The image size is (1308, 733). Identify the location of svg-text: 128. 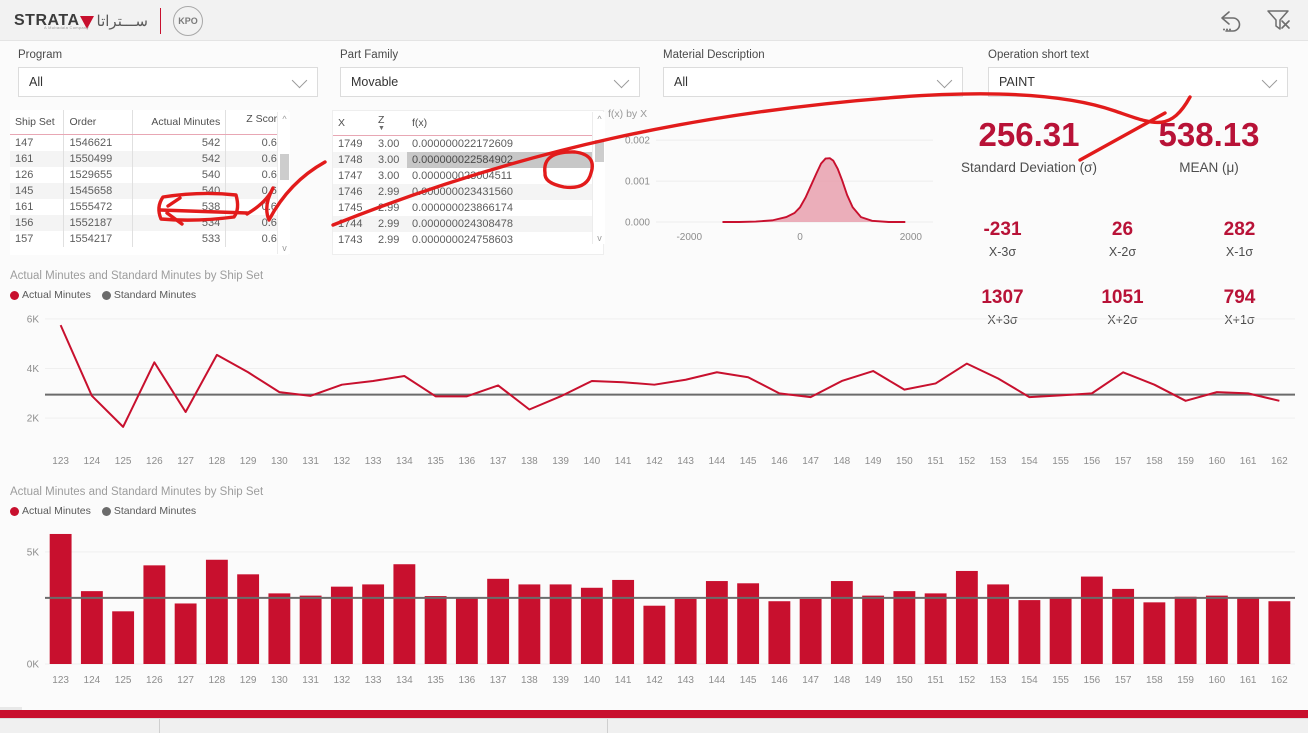
(217, 680).